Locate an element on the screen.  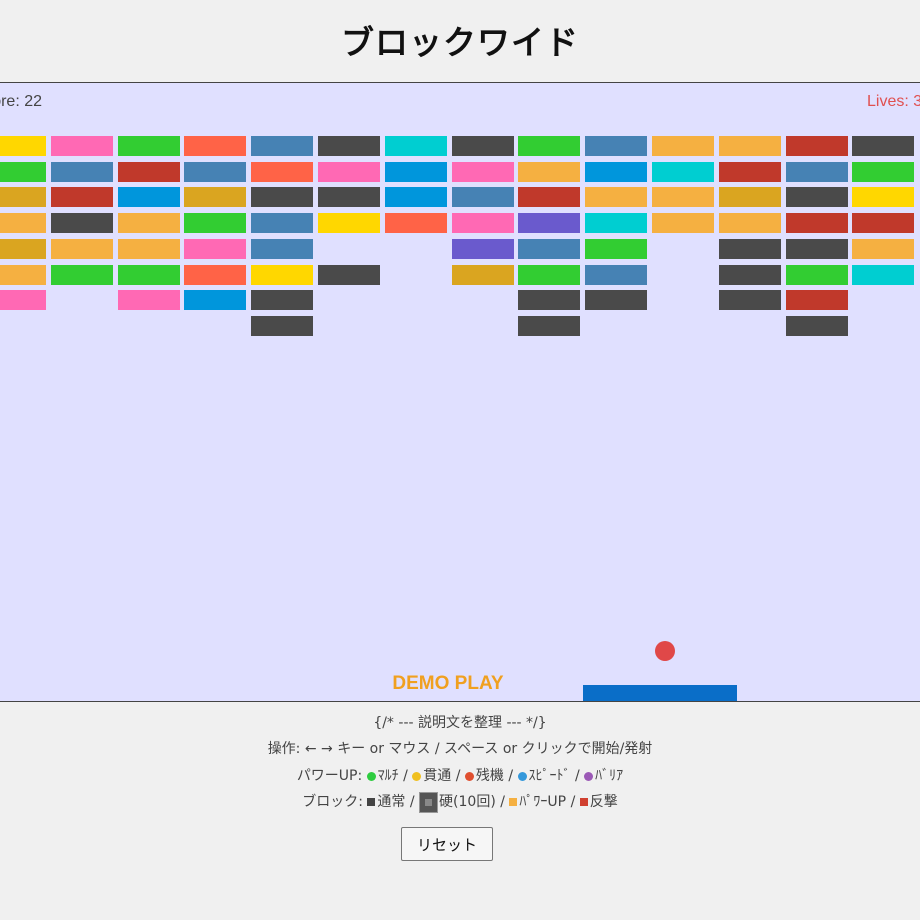
ball is located at coordinates (665, 651).